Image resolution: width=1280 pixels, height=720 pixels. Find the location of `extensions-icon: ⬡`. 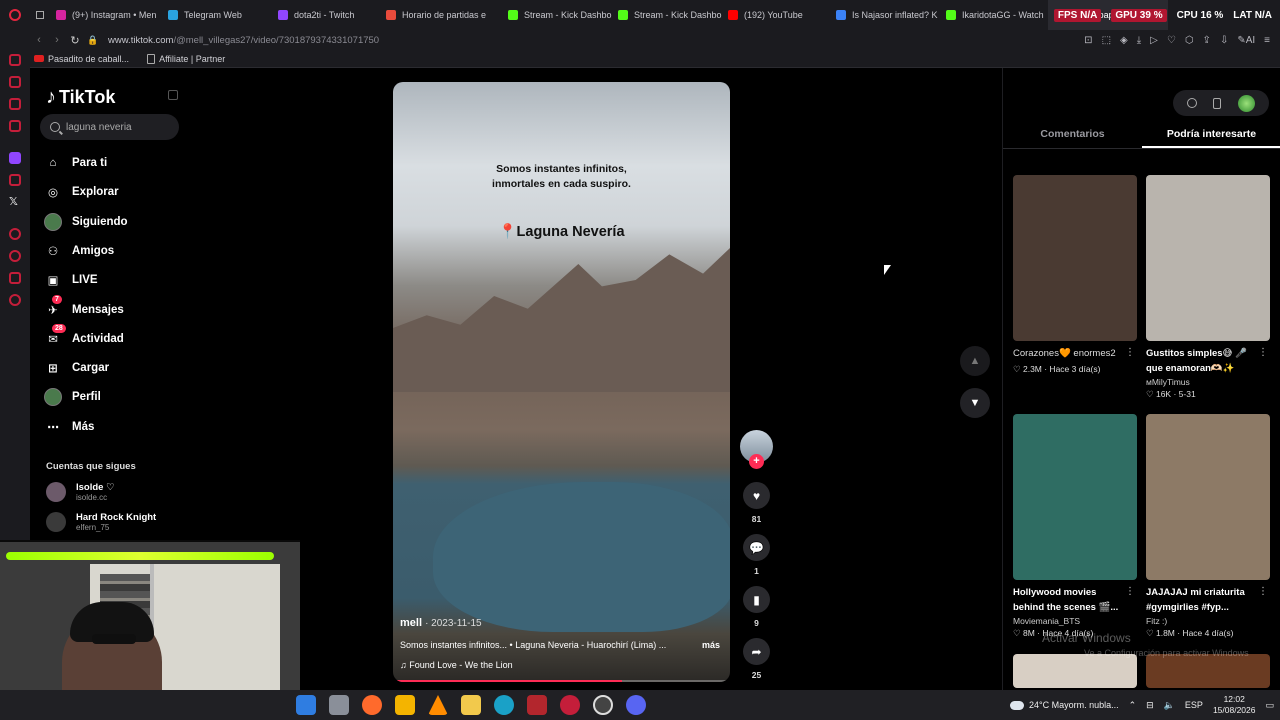

extensions-icon: ⬡ is located at coordinates (1189, 40).